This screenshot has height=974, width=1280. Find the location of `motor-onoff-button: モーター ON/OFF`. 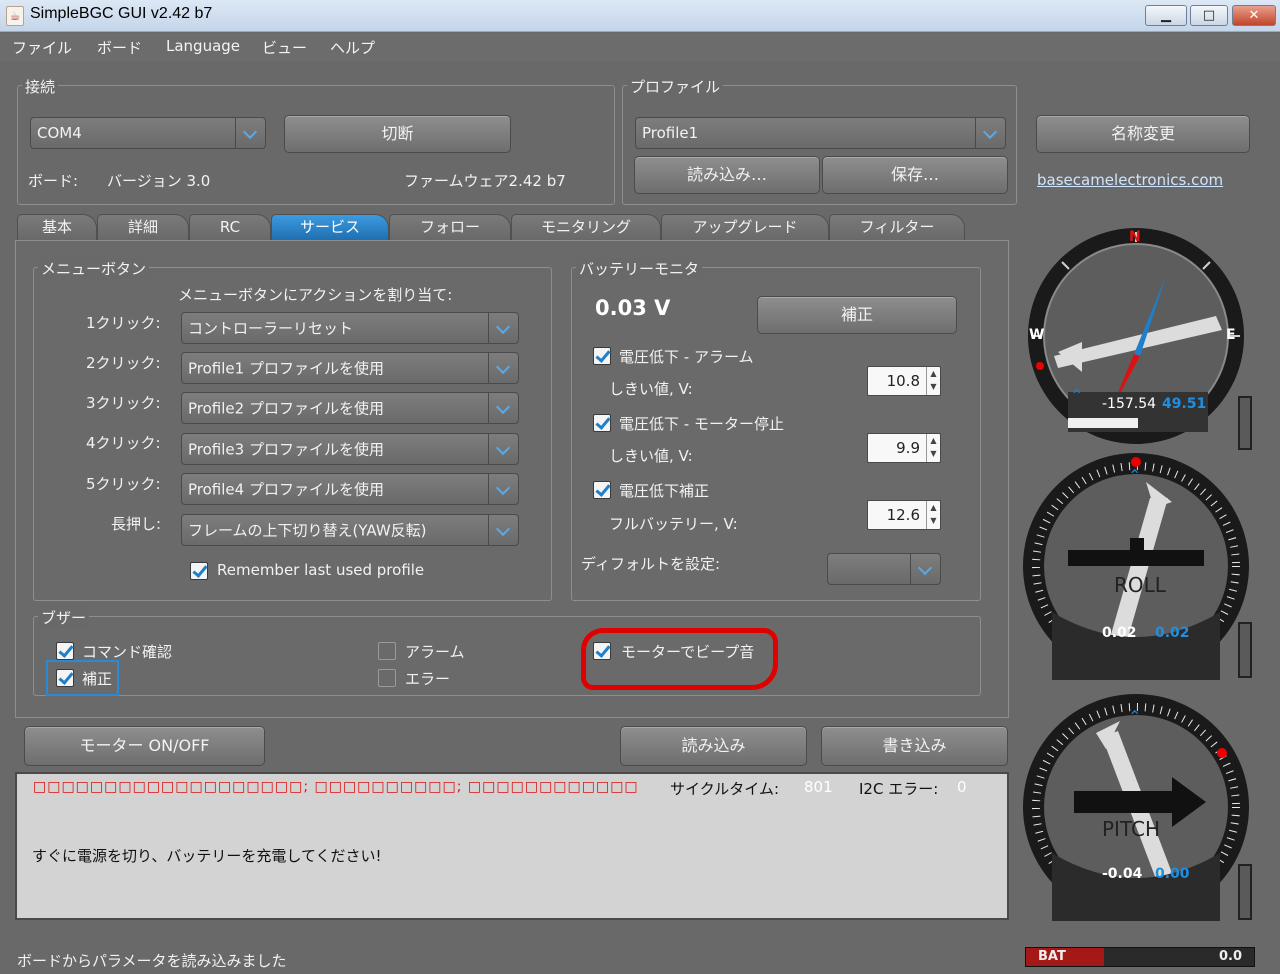

motor-onoff-button: モーター ON/OFF is located at coordinates (144, 746).